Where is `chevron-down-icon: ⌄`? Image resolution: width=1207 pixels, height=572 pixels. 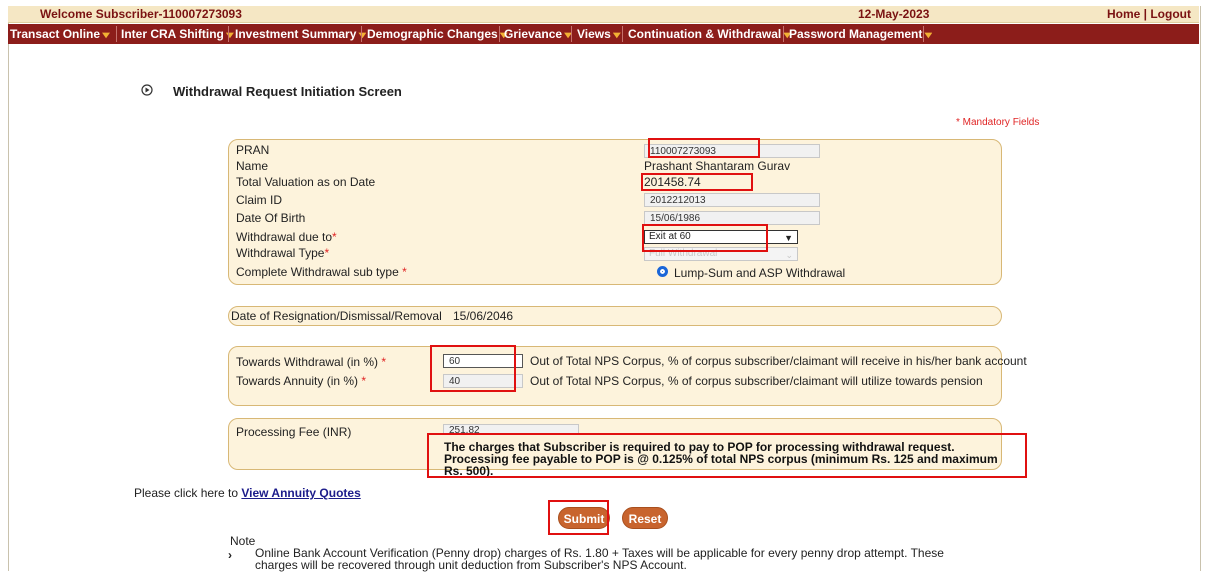
chevron-down-icon: ⌄ is located at coordinates (789, 255).